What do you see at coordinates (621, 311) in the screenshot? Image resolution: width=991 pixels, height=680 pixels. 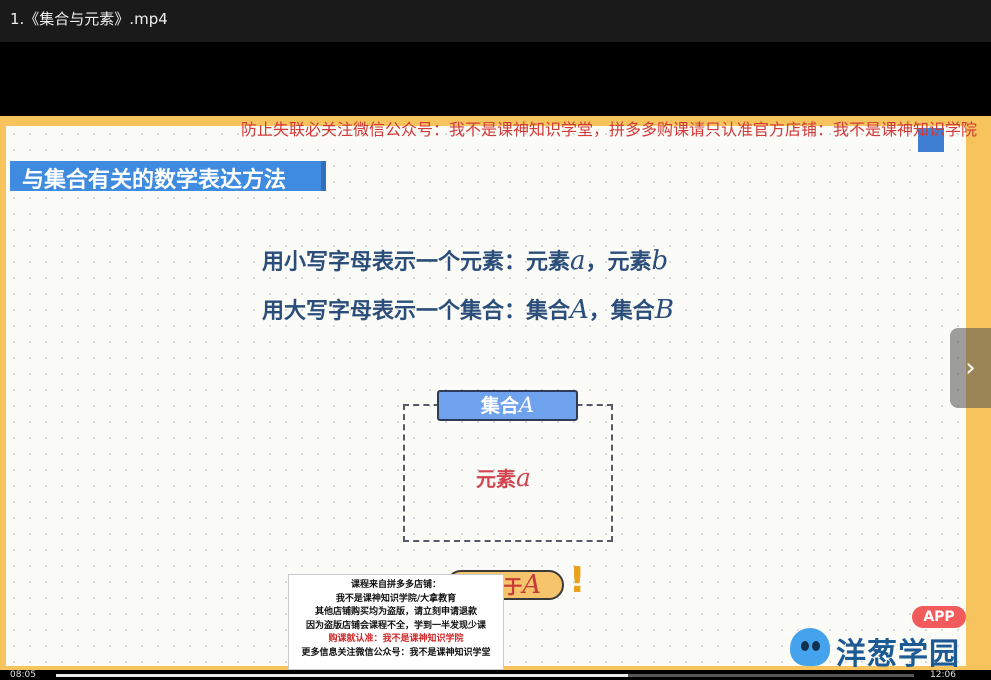 I see `line2-sep: ，集合` at bounding box center [621, 311].